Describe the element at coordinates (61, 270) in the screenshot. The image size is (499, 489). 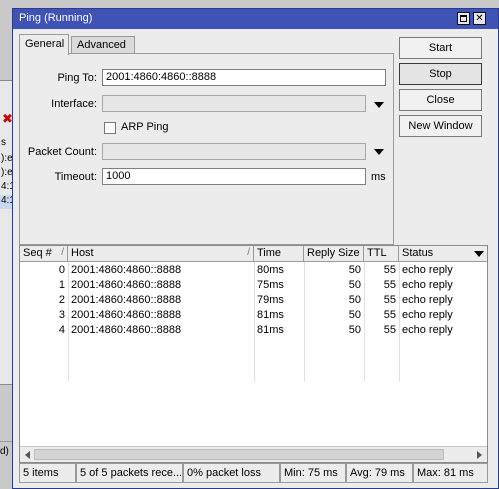
I see `cell-seq: 0` at that location.